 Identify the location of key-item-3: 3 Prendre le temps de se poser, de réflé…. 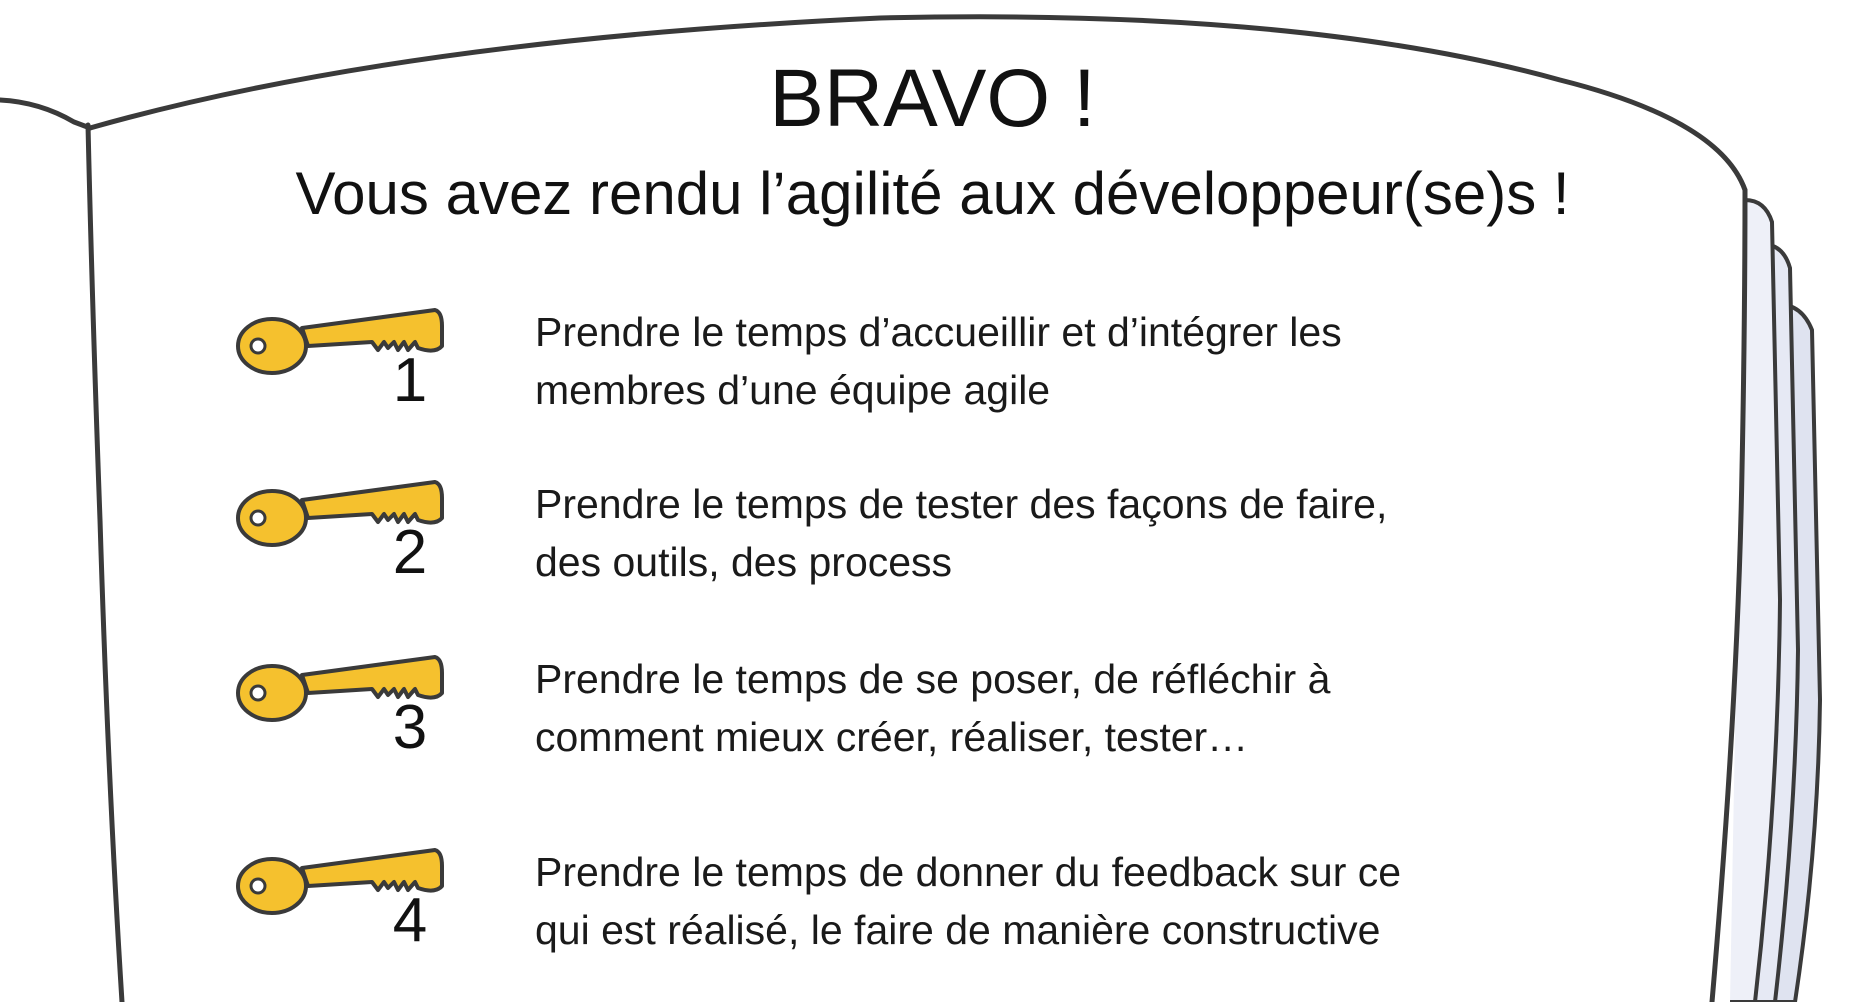
(932, 720).